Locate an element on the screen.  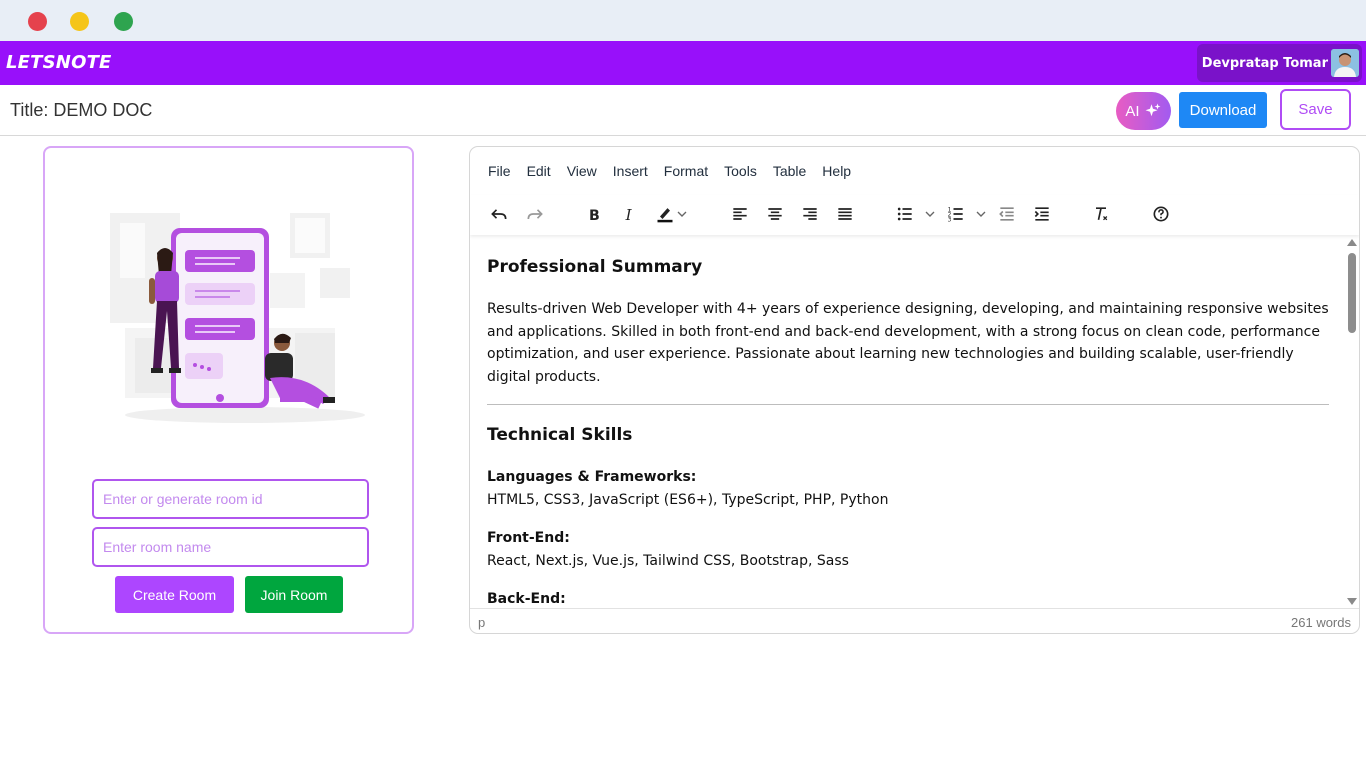
skill-label: Back-End: is located at coordinates (526, 599).